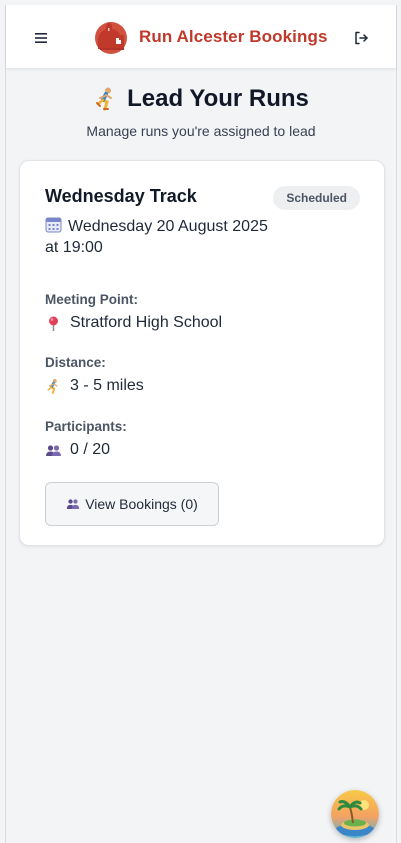  Describe the element at coordinates (316, 198) in the screenshot. I see `status-badge: Scheduled` at that location.